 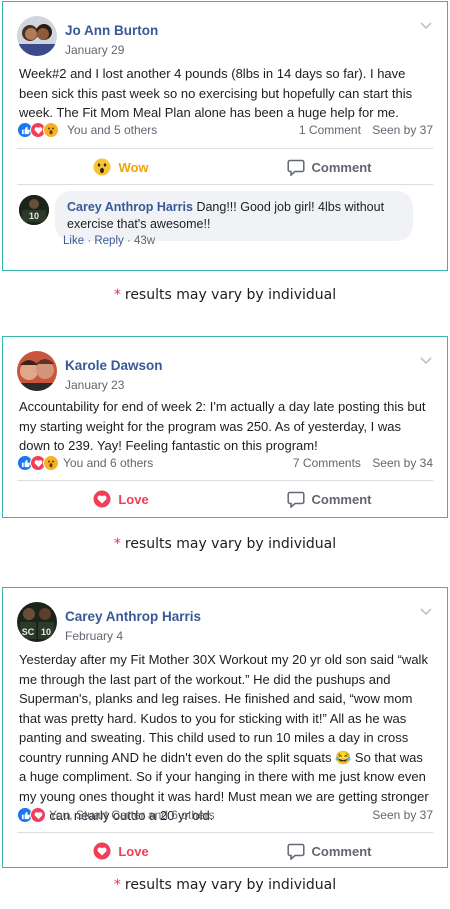 I want to click on comment-age: 43w, so click(x=144, y=241).